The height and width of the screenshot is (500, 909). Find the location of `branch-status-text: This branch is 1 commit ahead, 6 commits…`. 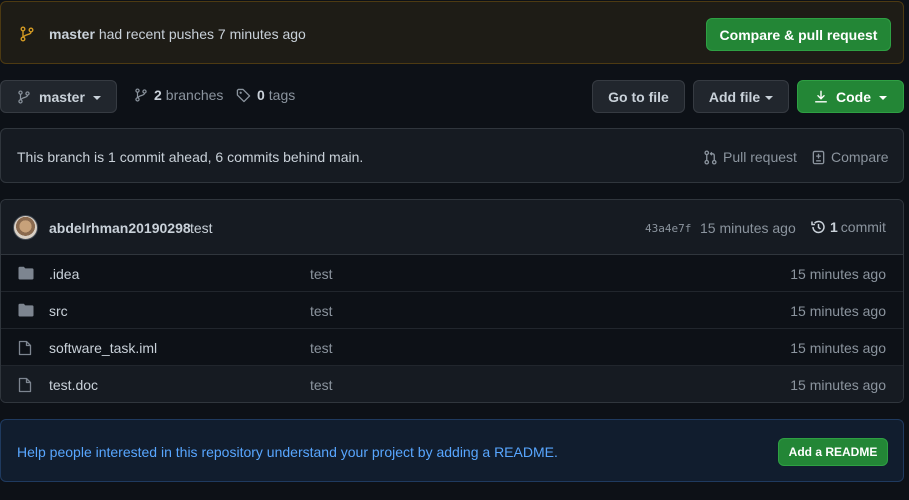

branch-status-text: This branch is 1 commit ahead, 6 commits… is located at coordinates (190, 157).